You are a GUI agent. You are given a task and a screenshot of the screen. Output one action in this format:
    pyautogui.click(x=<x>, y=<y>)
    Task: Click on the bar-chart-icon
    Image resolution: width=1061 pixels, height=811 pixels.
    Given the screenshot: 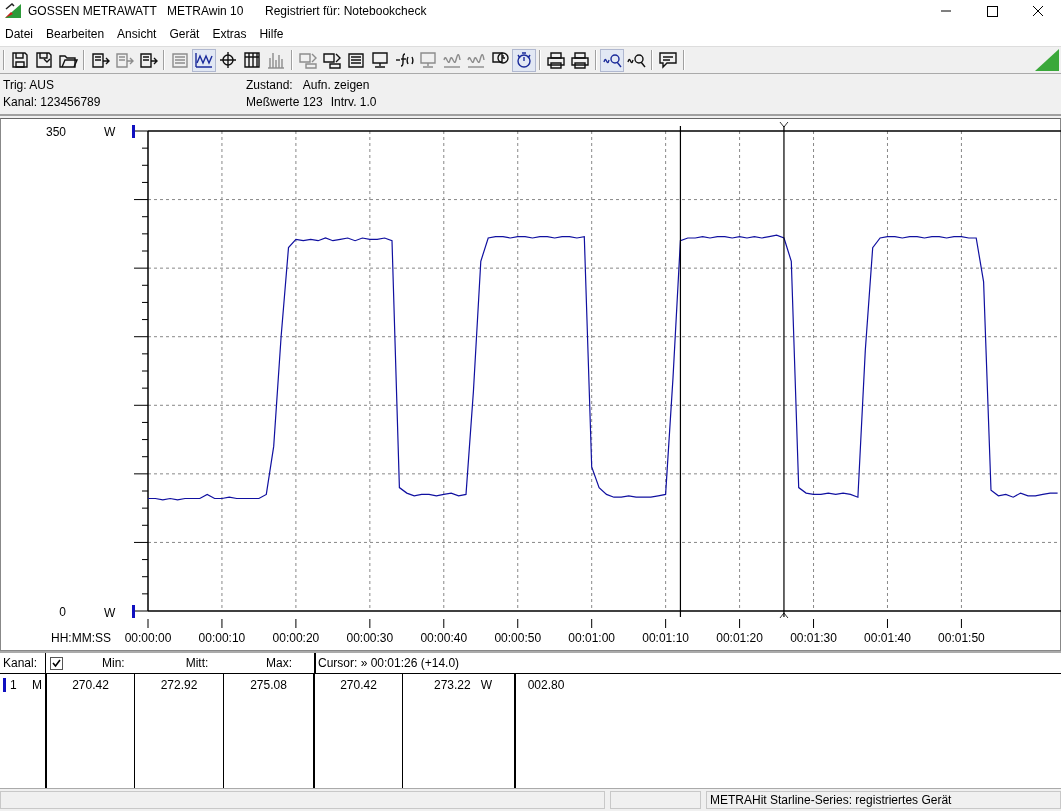 What is the action you would take?
    pyautogui.click(x=276, y=60)
    